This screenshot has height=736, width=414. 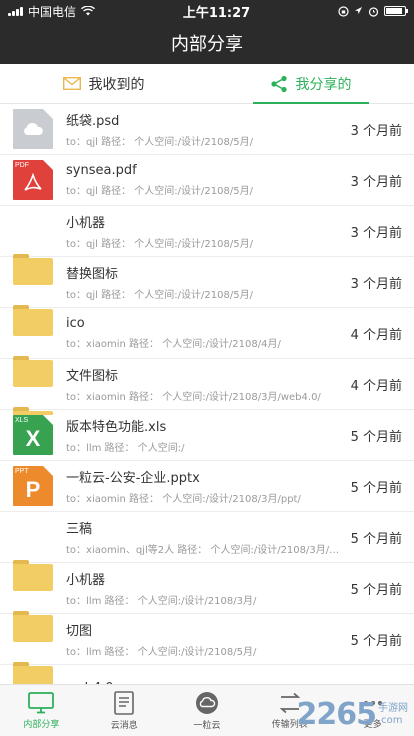 What do you see at coordinates (207, 675) in the screenshot?
I see `file-row: web4.0` at bounding box center [207, 675].